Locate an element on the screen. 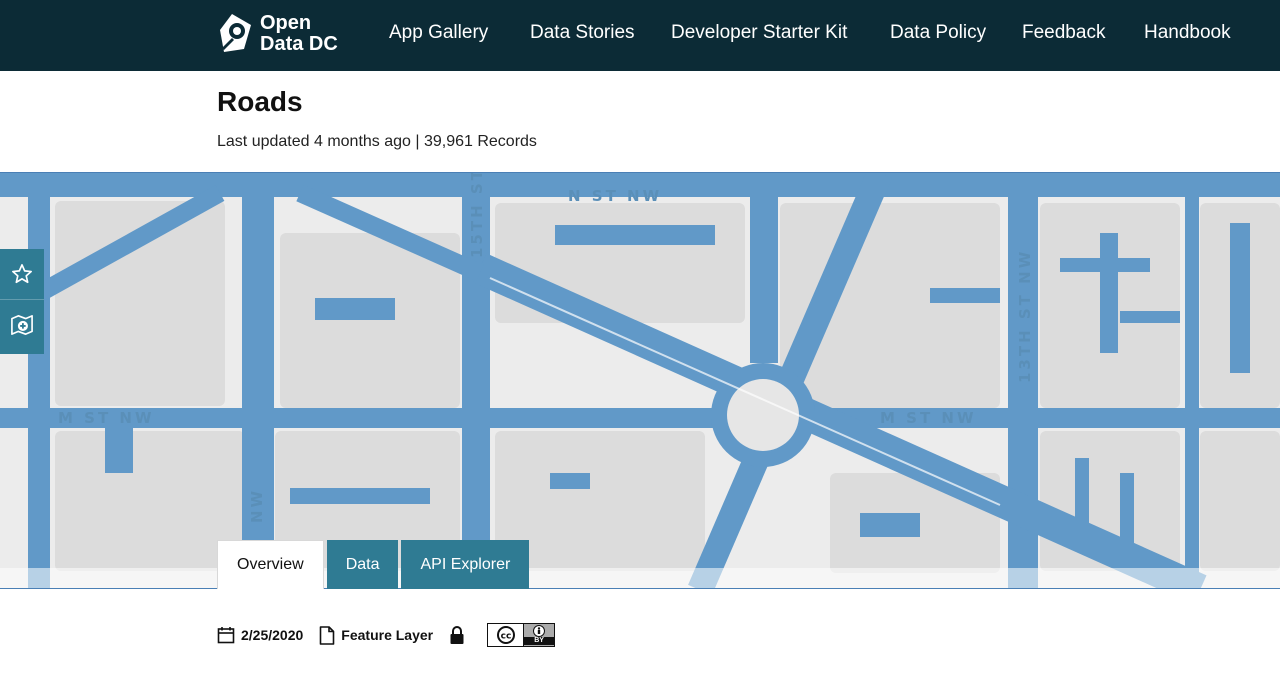 Image resolution: width=1280 pixels, height=695 pixels. nav-data-stories: Data Stories is located at coordinates (582, 33).